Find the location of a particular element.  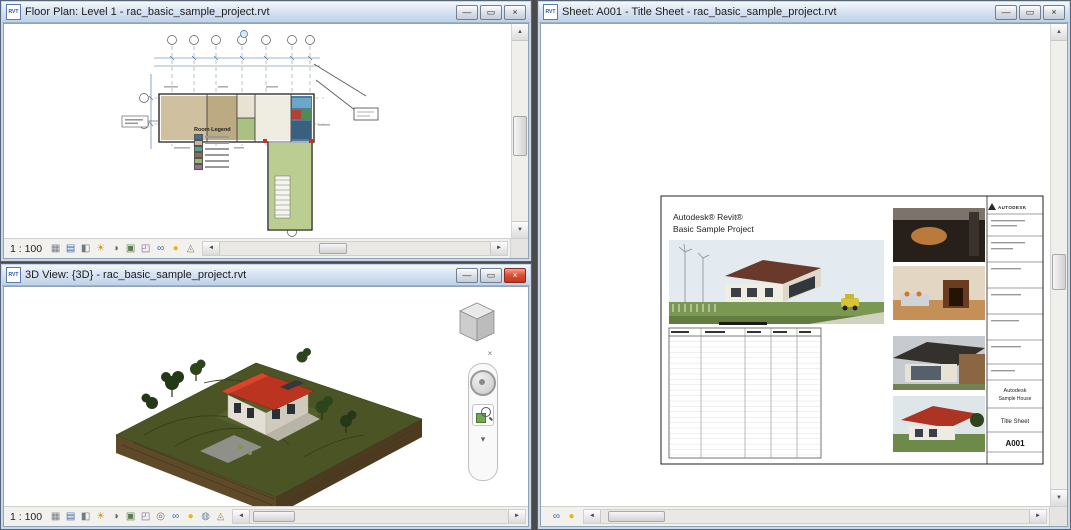

steering-wheel-icon is located at coordinates (483, 383).